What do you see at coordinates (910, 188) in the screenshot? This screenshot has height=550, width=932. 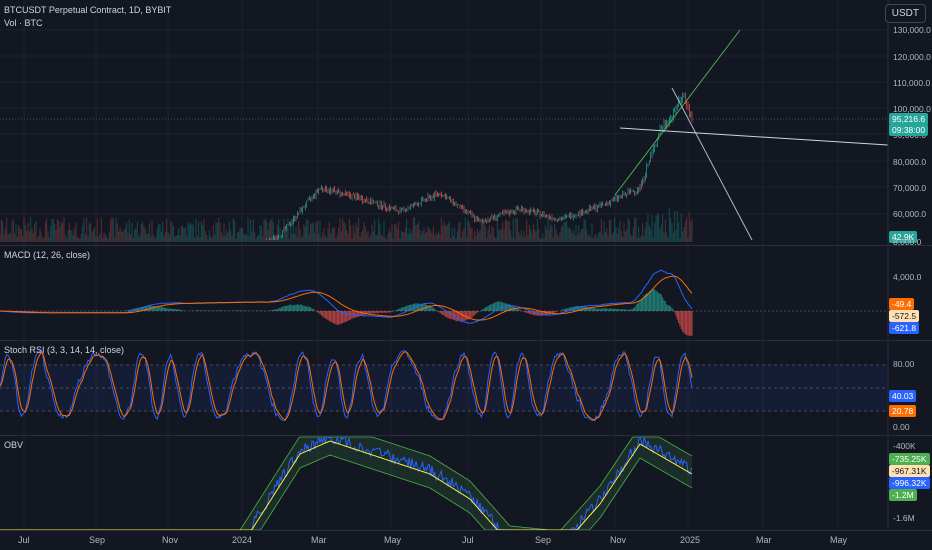 I see `price-tick: 70,000.0` at bounding box center [910, 188].